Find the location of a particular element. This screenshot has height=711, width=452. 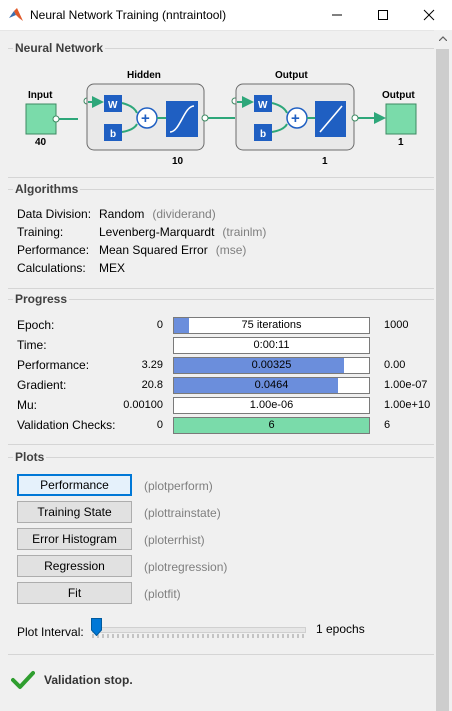

progress-max: 1.00e+10 is located at coordinates (407, 405).